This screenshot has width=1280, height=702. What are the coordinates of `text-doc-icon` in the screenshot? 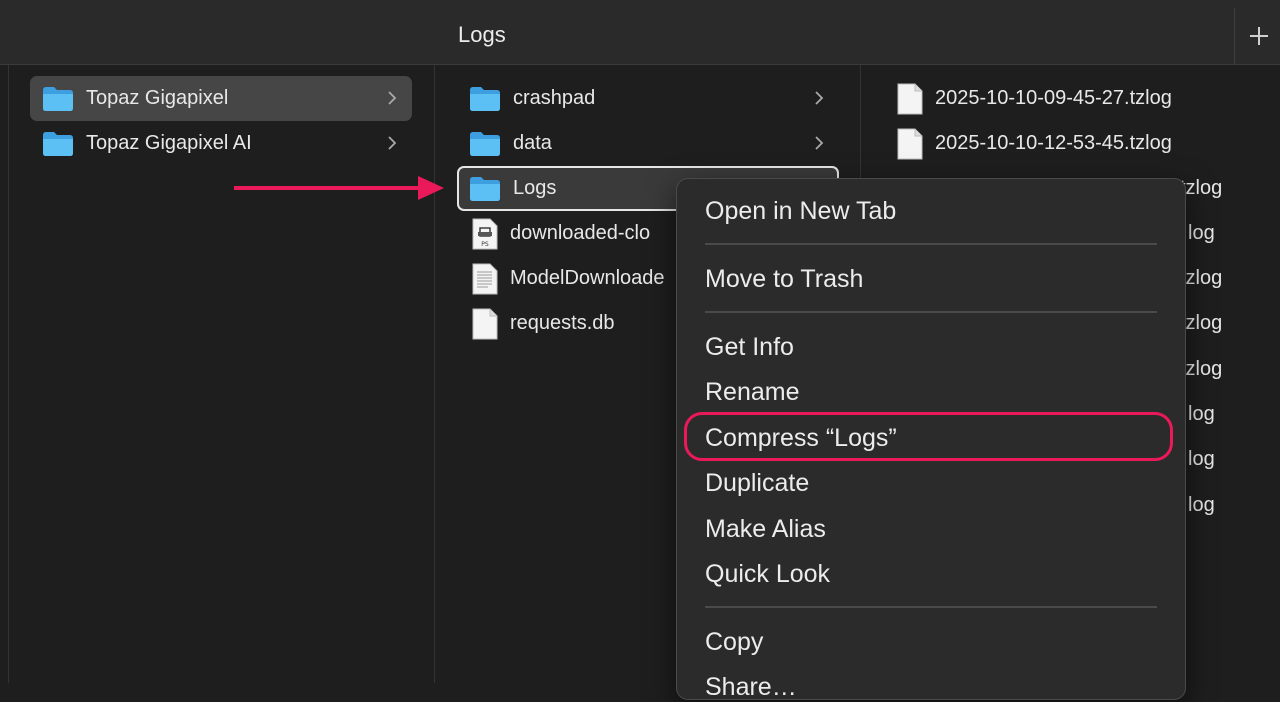 It's located at (485, 278).